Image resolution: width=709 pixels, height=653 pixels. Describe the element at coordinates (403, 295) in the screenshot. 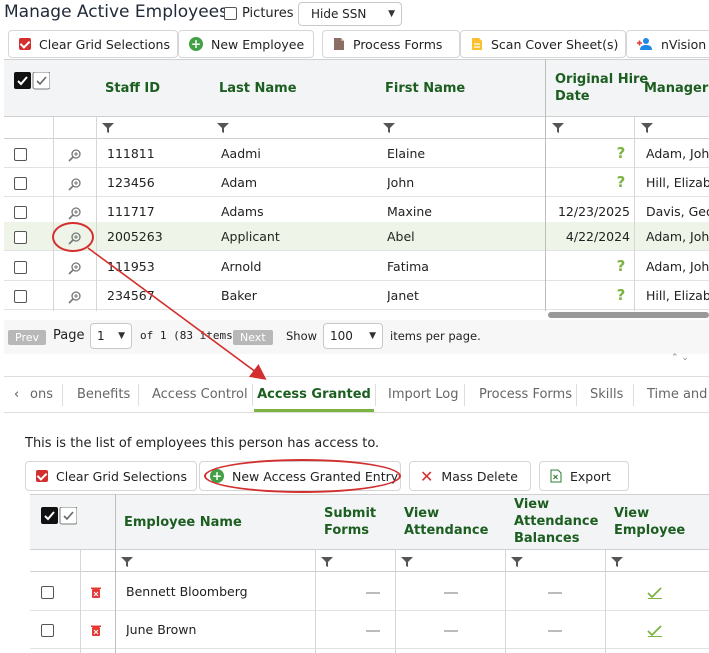

I see `cell-first-name: Janet` at that location.